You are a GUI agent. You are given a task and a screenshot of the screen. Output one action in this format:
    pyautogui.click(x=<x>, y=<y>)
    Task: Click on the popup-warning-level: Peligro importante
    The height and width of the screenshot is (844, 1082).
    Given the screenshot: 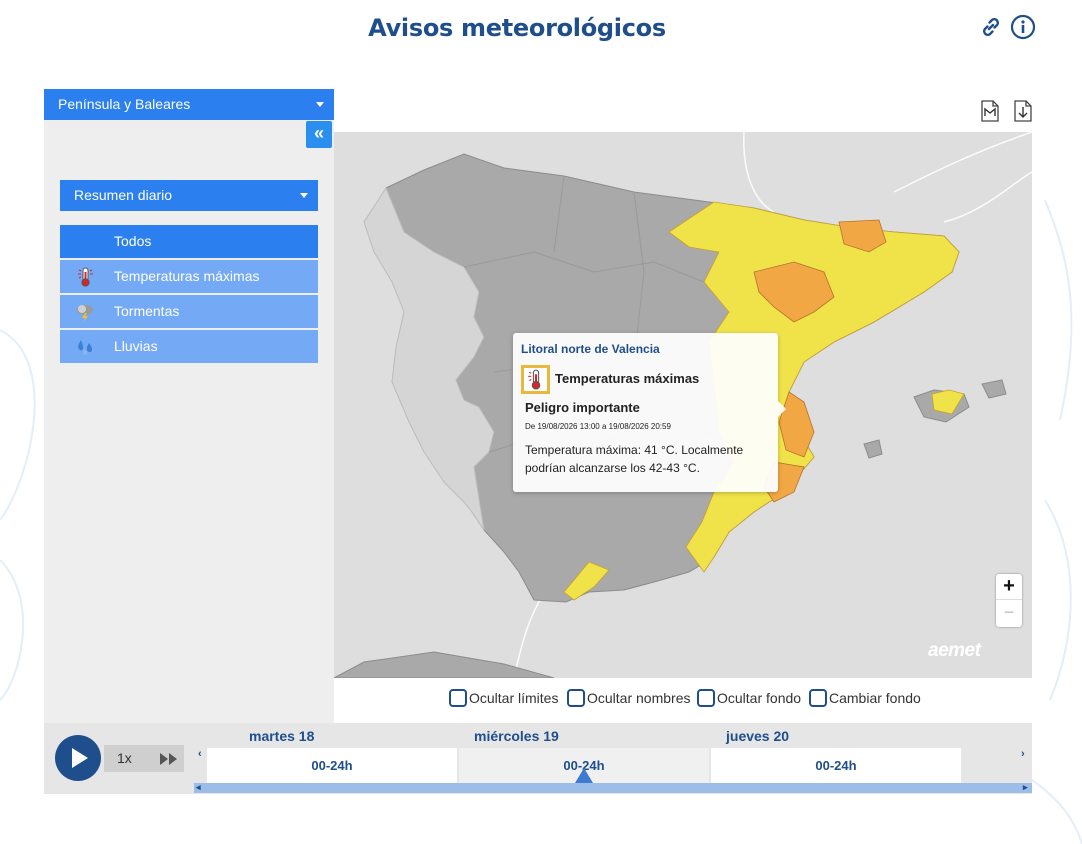 What is the action you would take?
    pyautogui.click(x=582, y=407)
    